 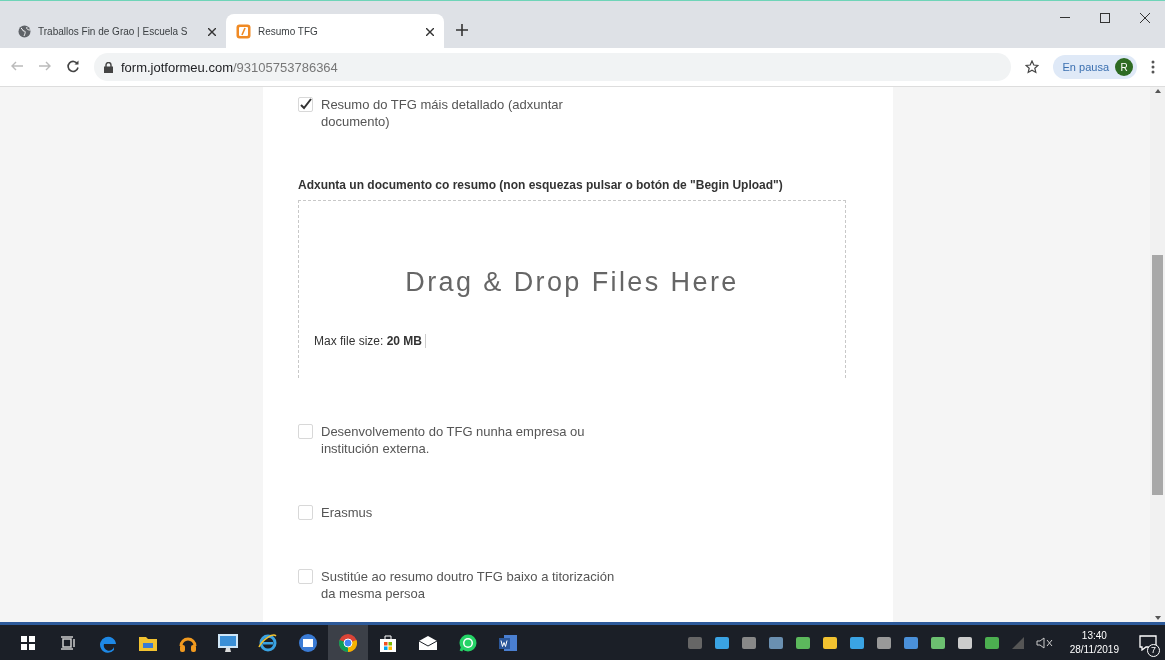 What do you see at coordinates (308, 642) in the screenshot?
I see `mail-icon` at bounding box center [308, 642].